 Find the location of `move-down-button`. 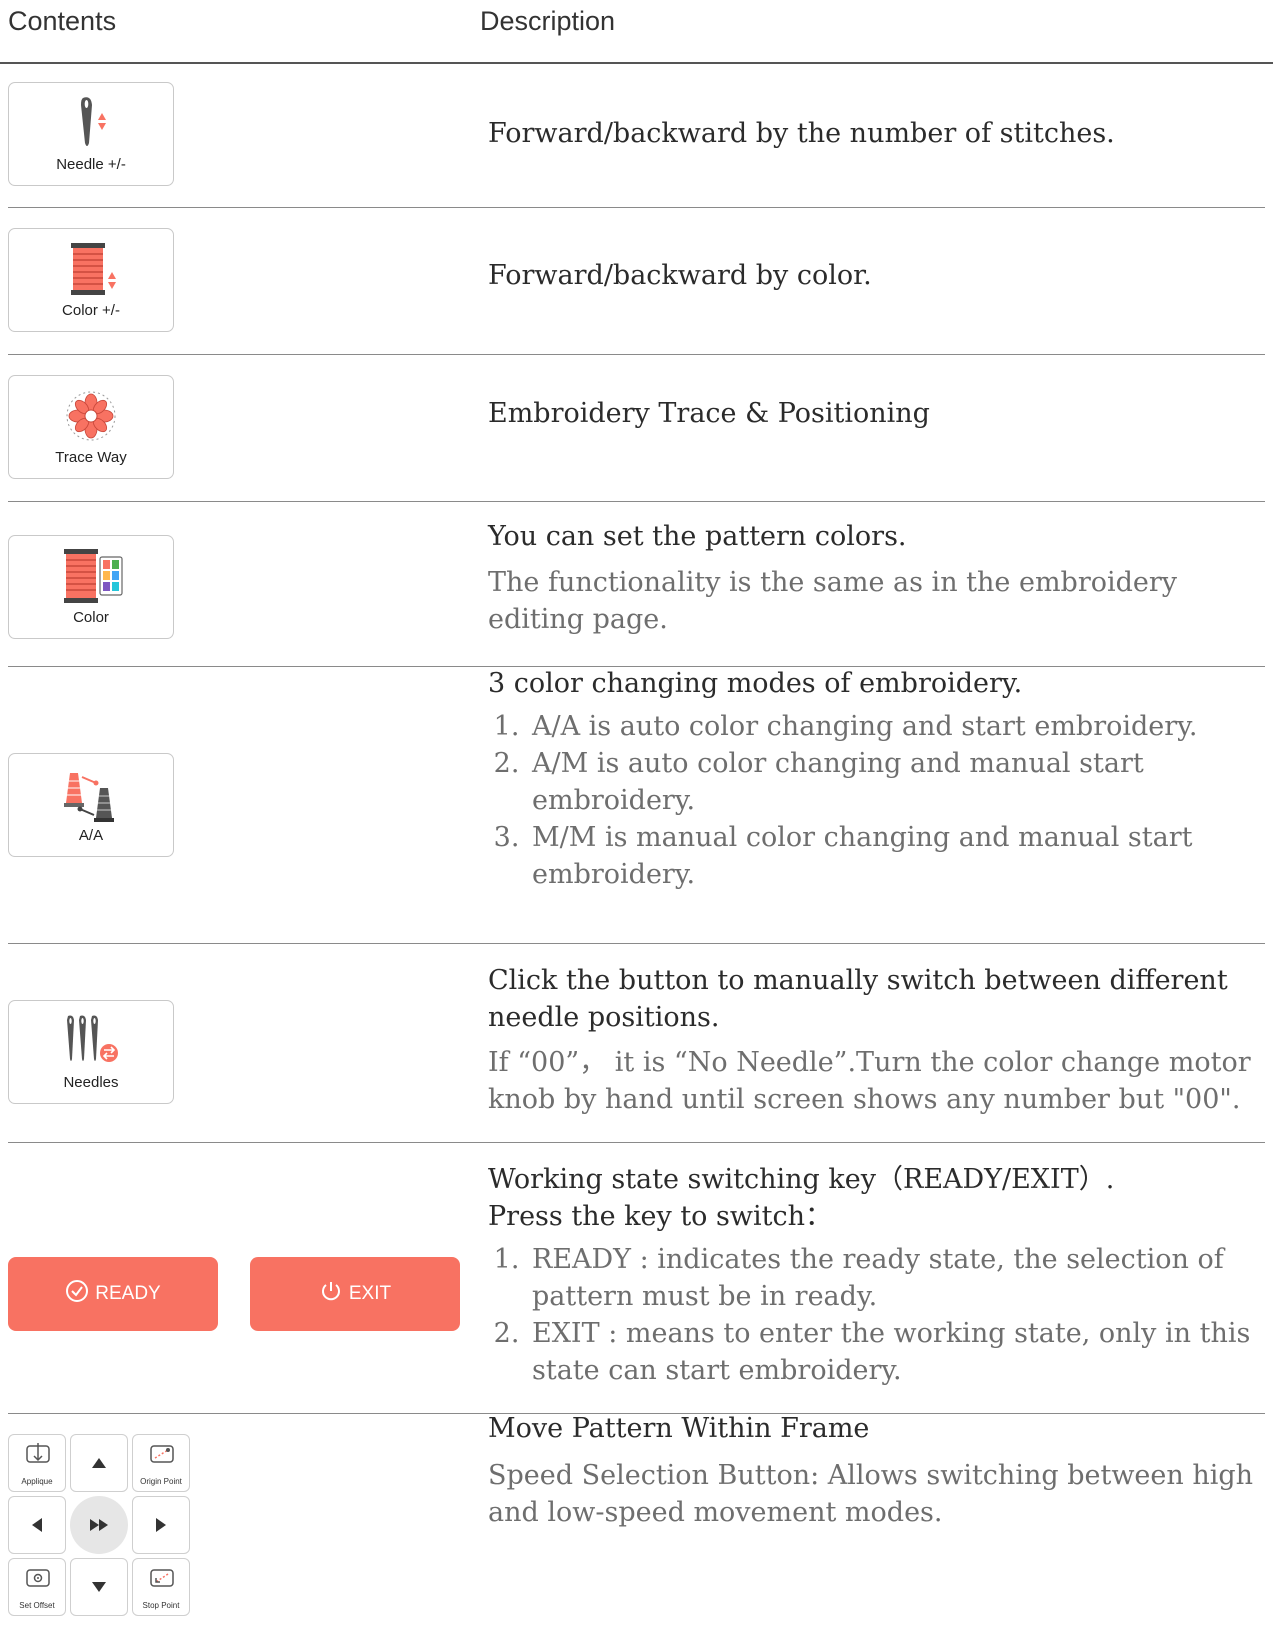

move-down-button is located at coordinates (99, 1587).